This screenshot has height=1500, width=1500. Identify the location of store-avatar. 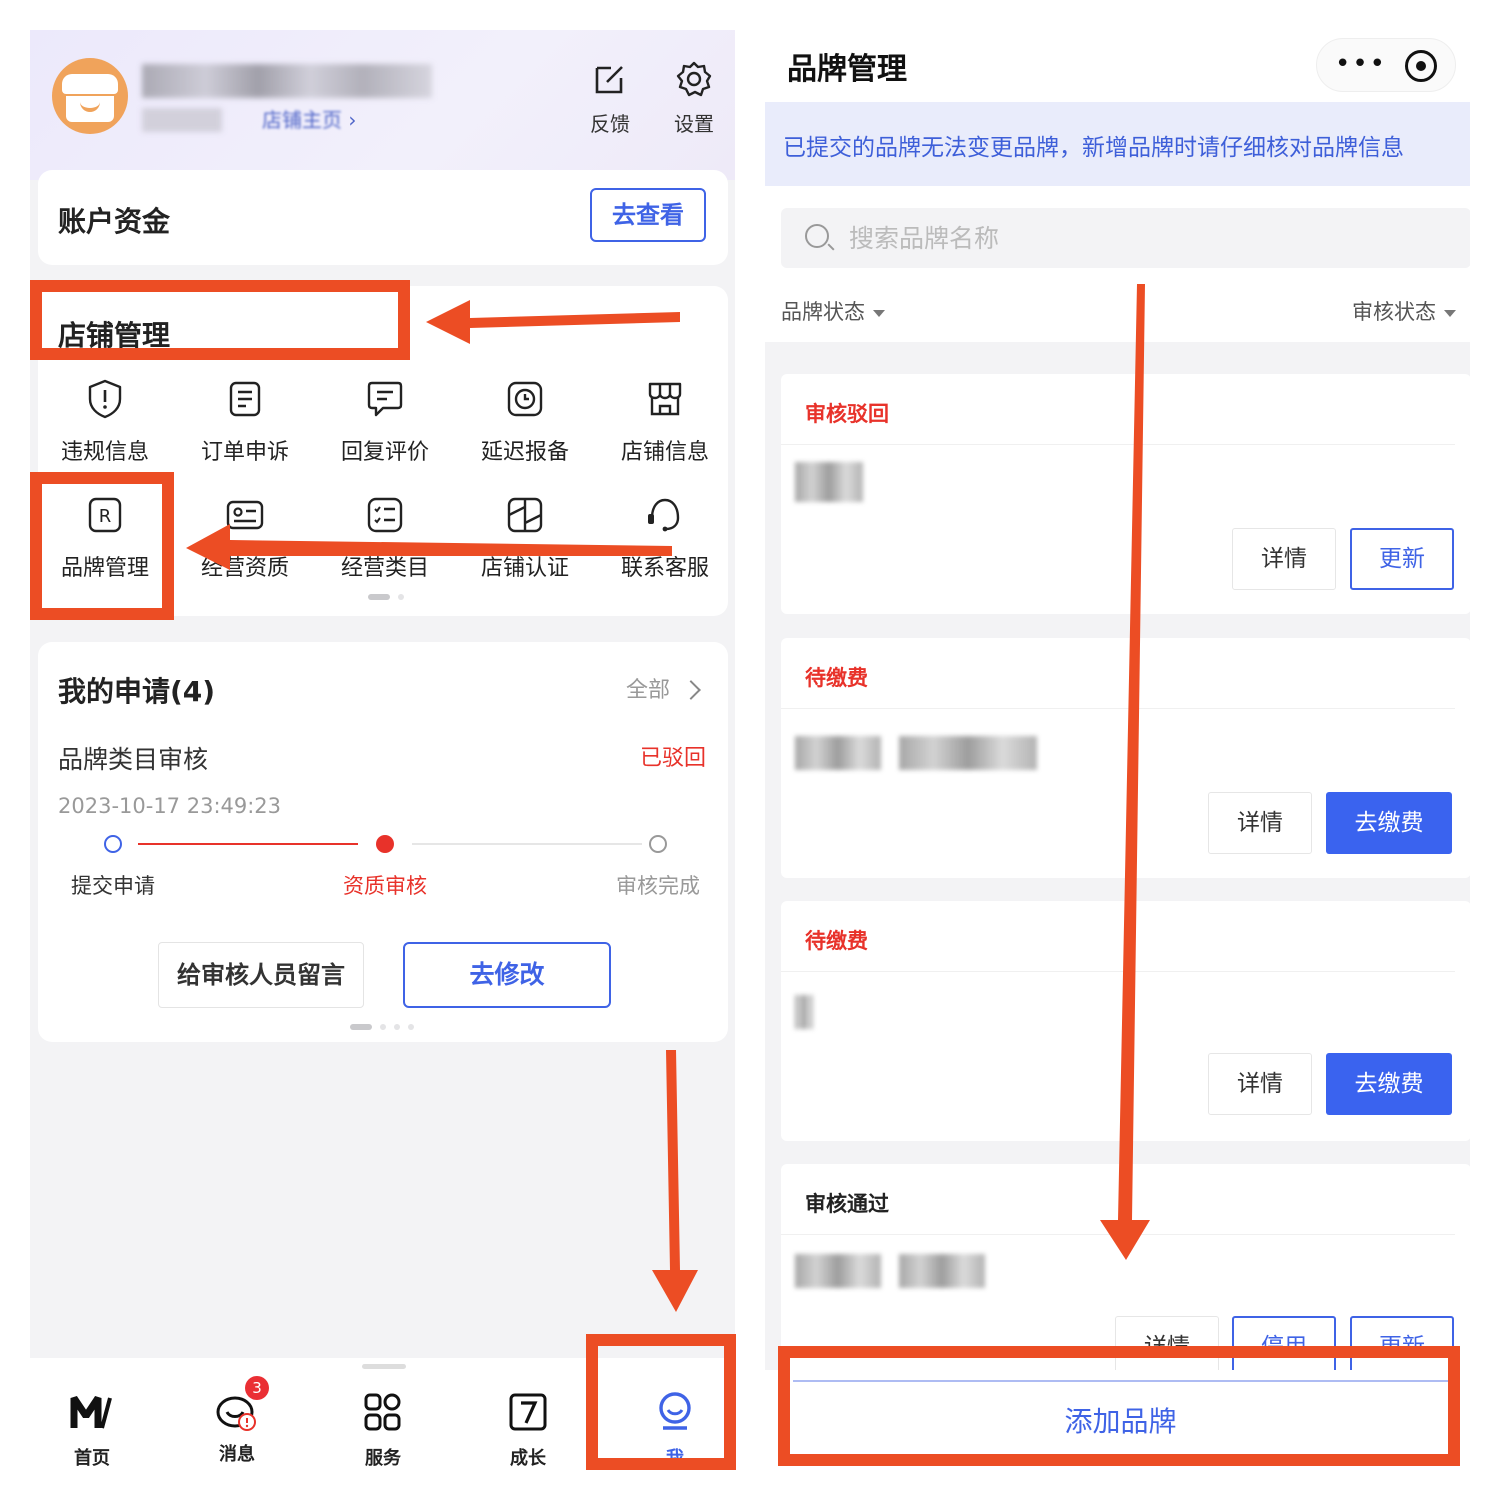
(90, 96).